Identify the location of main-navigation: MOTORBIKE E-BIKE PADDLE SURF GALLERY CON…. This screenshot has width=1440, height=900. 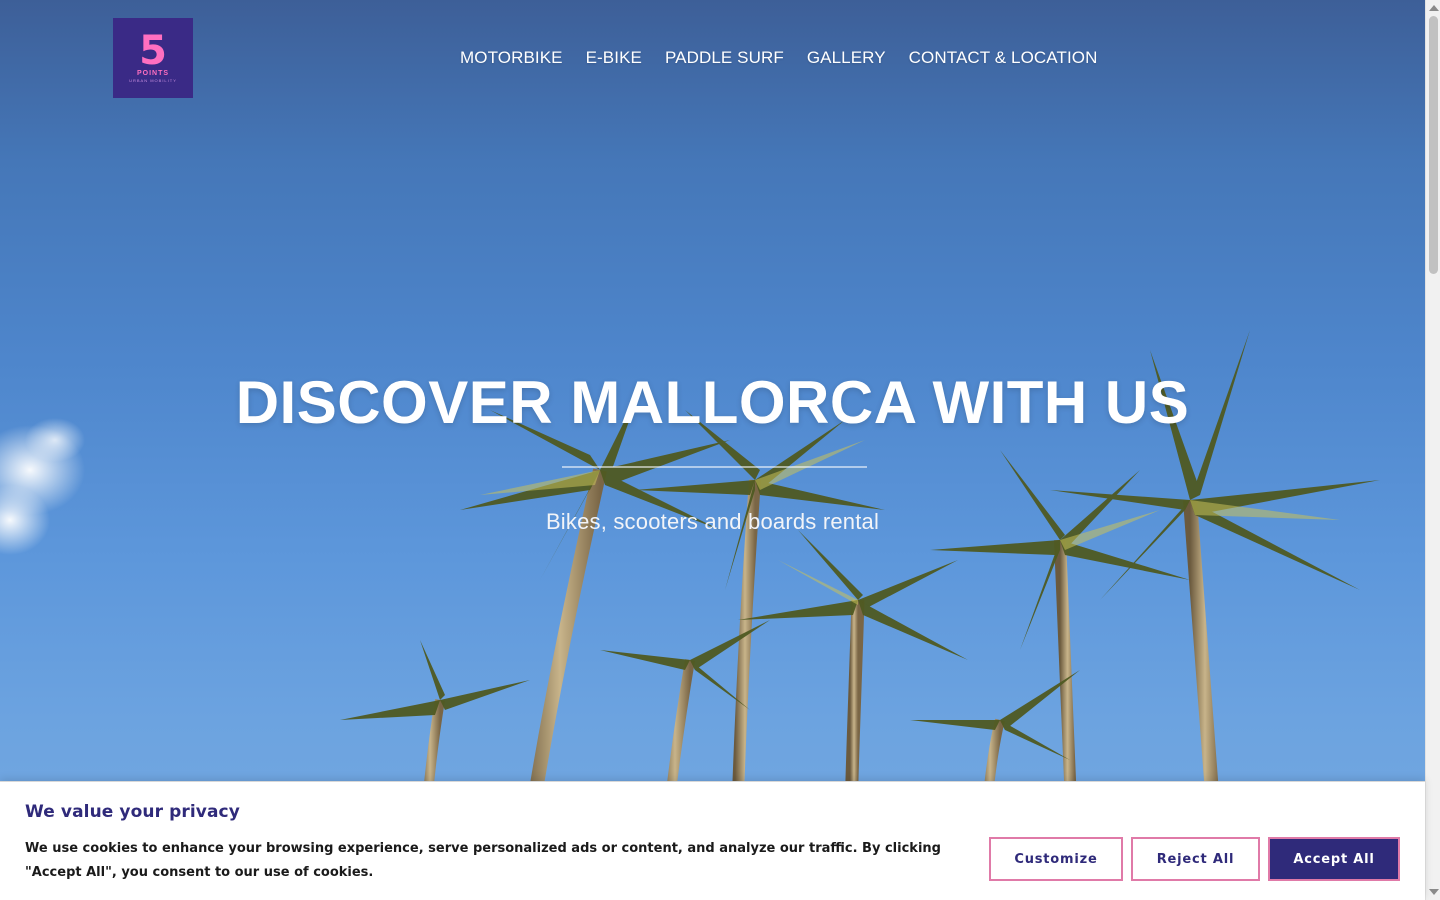
(778, 58).